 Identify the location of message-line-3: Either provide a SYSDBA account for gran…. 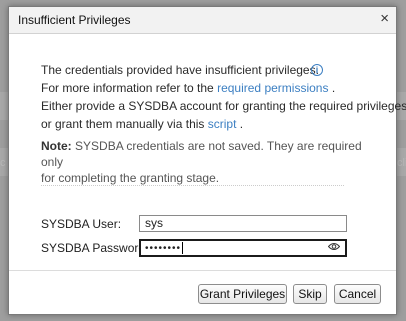
(223, 106).